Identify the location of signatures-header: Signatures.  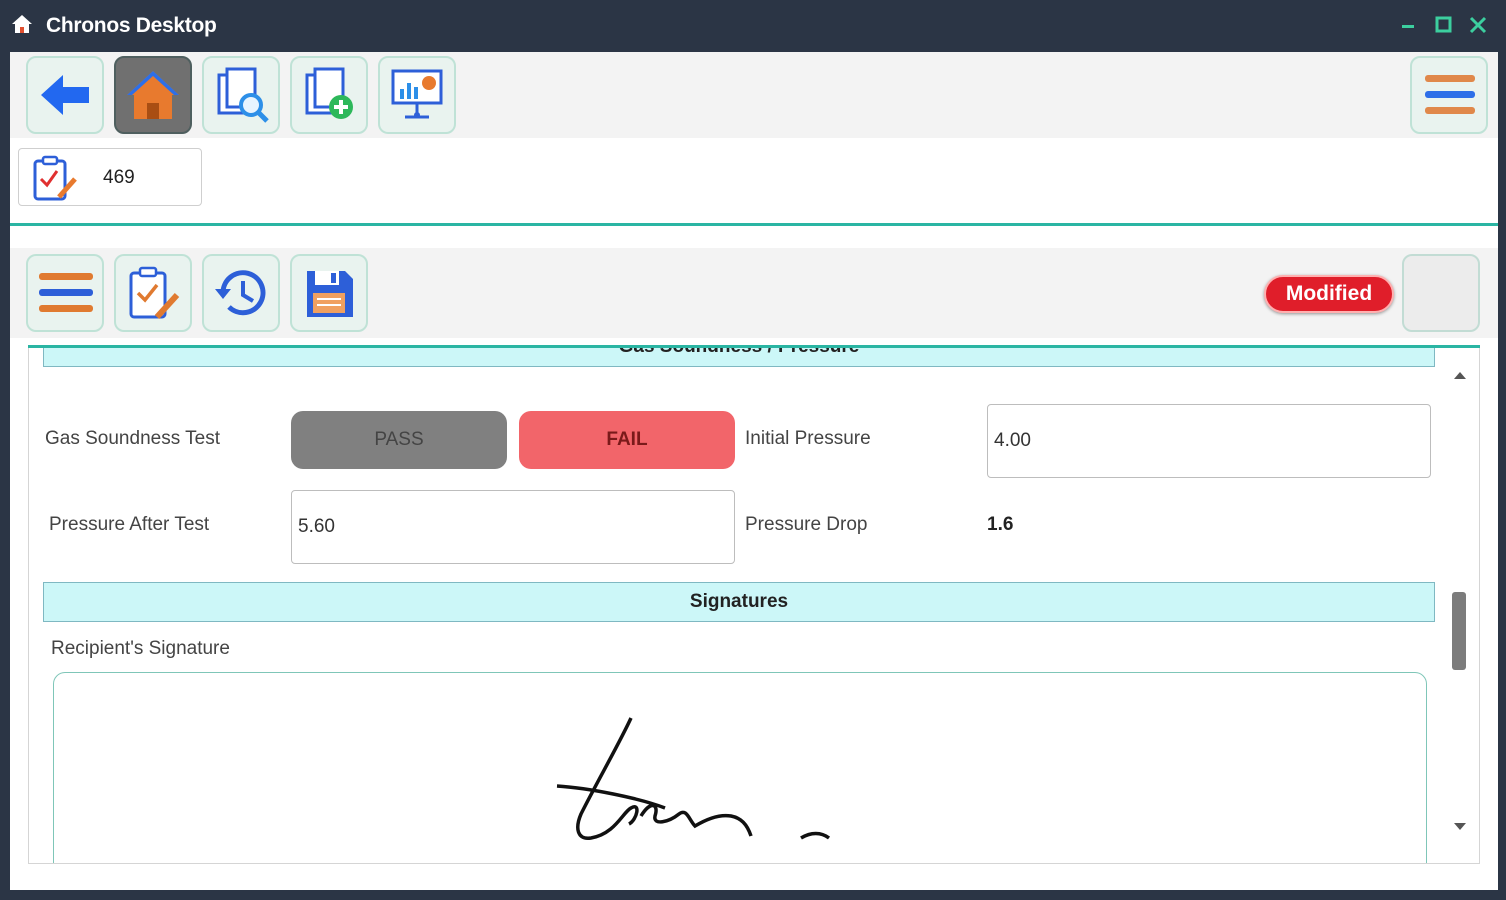
(739, 602).